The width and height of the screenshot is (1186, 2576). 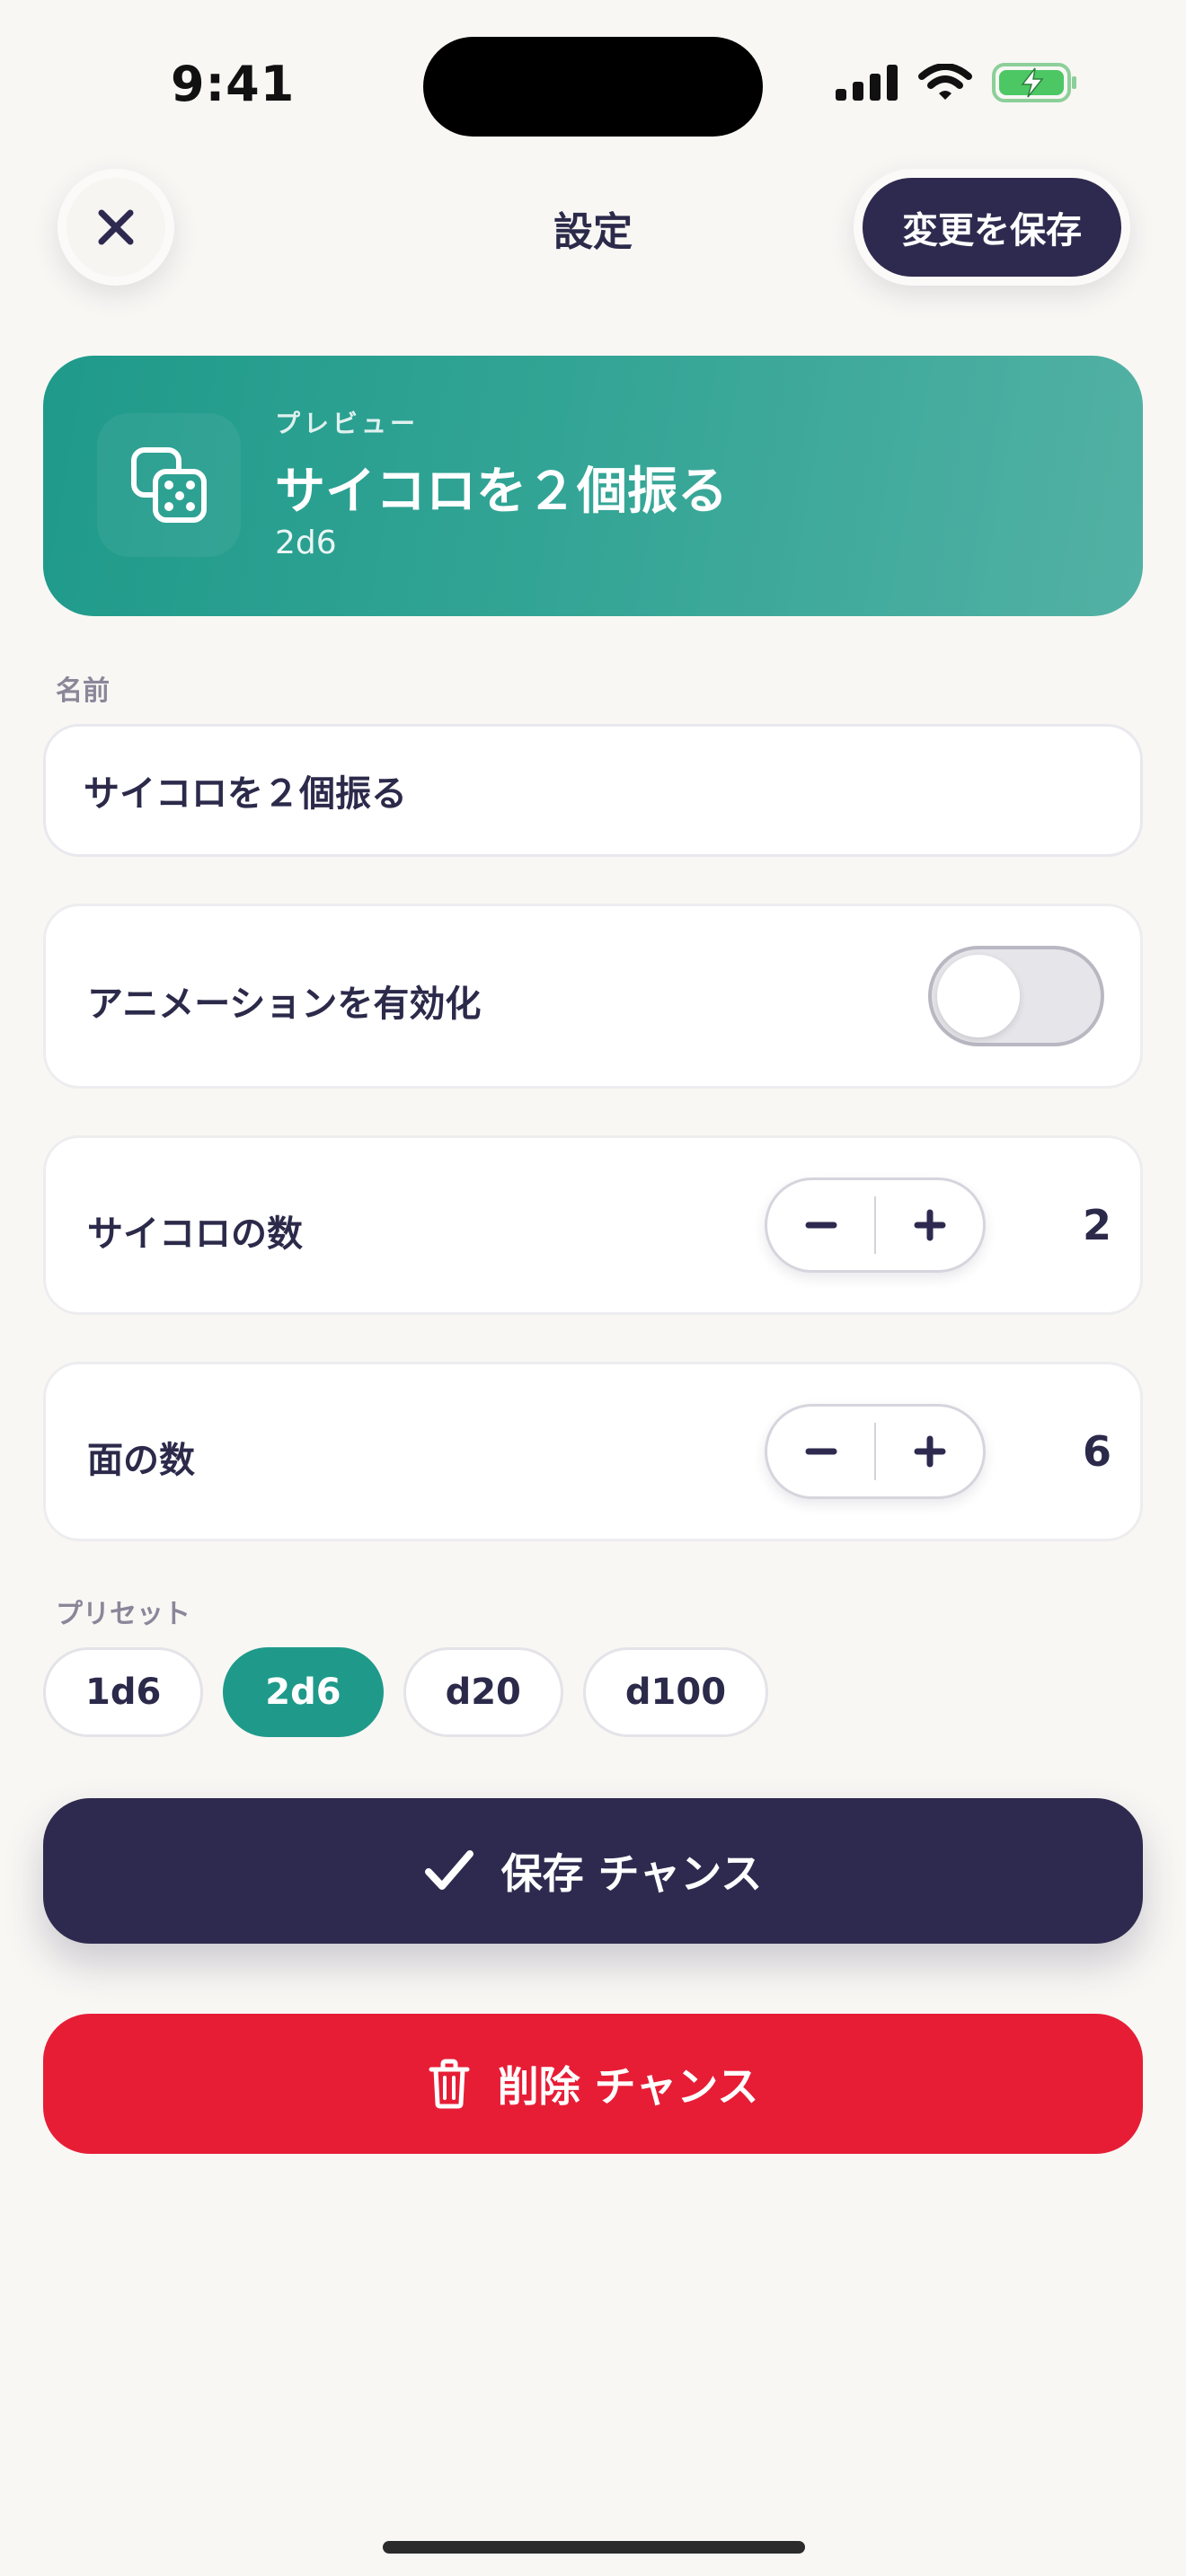 I want to click on presets-label: プリセット, so click(x=123, y=1614).